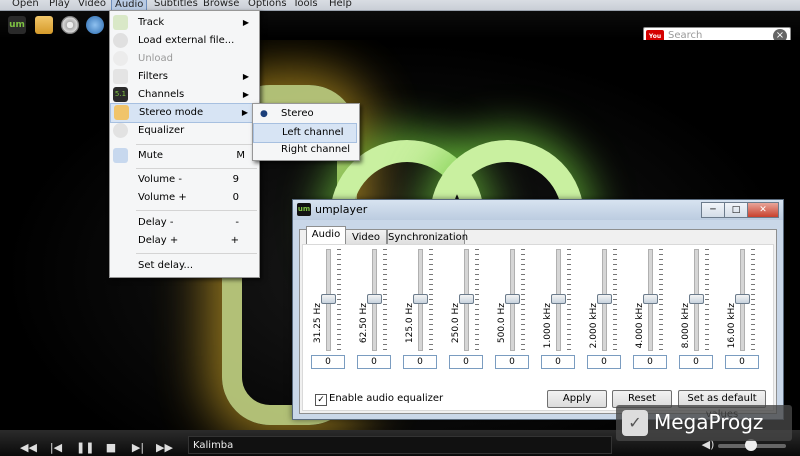 The height and width of the screenshot is (456, 800). Describe the element at coordinates (183, 156) in the screenshot. I see `menu-item-mute: Mute M` at that location.